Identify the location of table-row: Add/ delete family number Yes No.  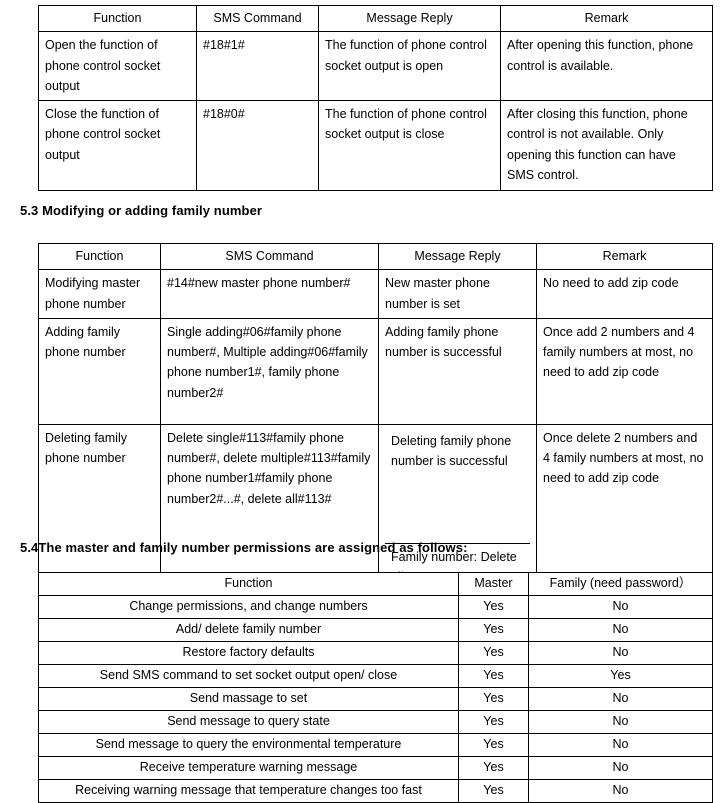
(375, 630).